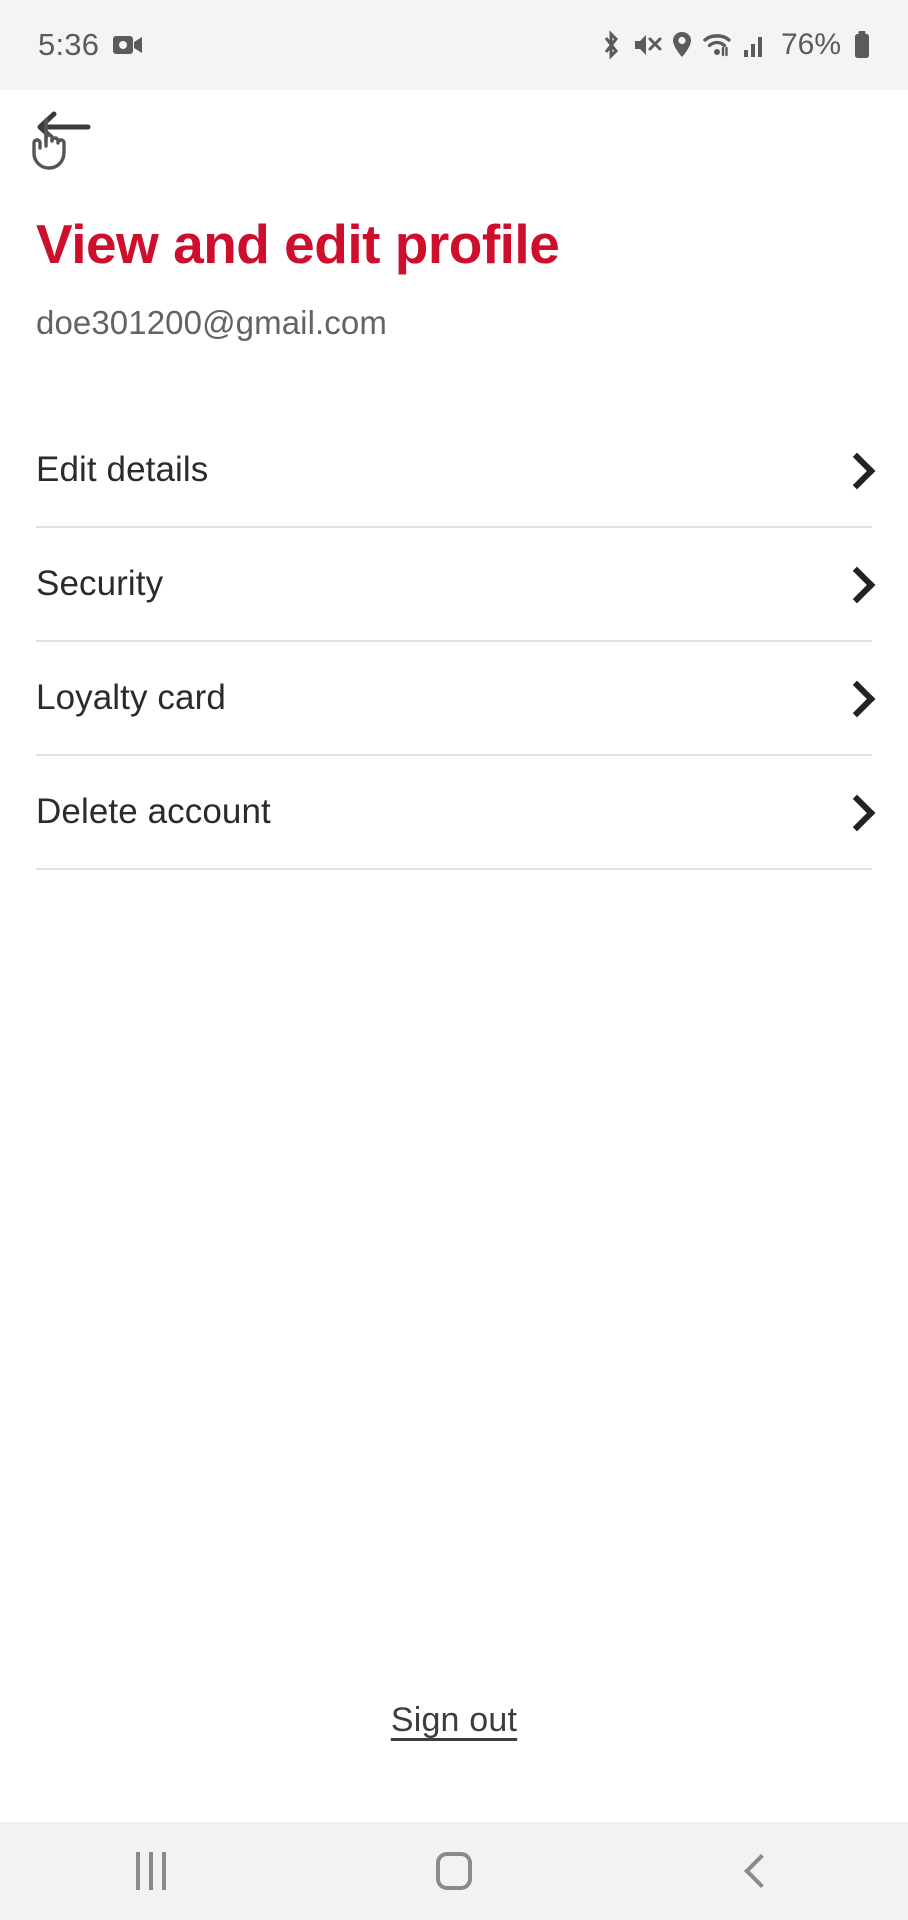 This screenshot has height=1920, width=908. I want to click on status-bar-right: 76%, so click(735, 45).